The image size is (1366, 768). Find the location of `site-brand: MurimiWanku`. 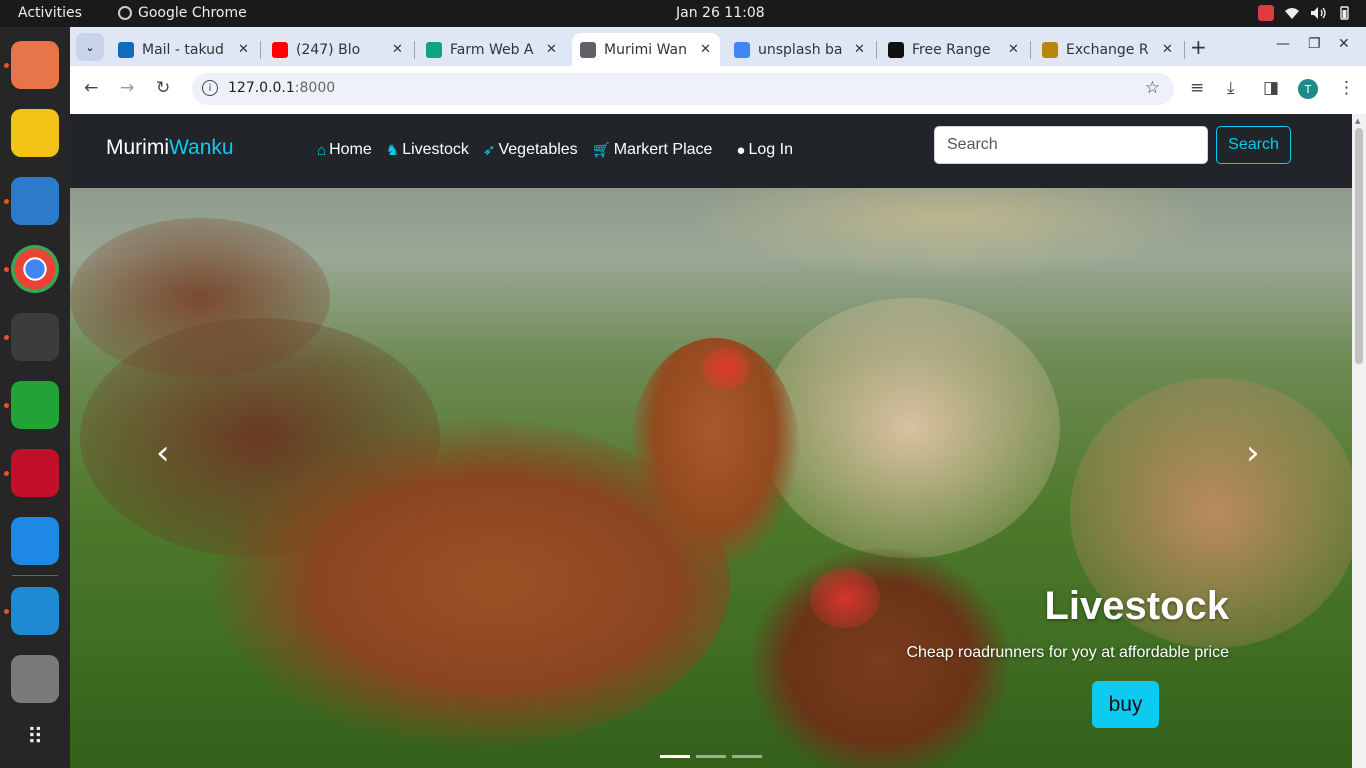

site-brand: MurimiWanku is located at coordinates (170, 148).